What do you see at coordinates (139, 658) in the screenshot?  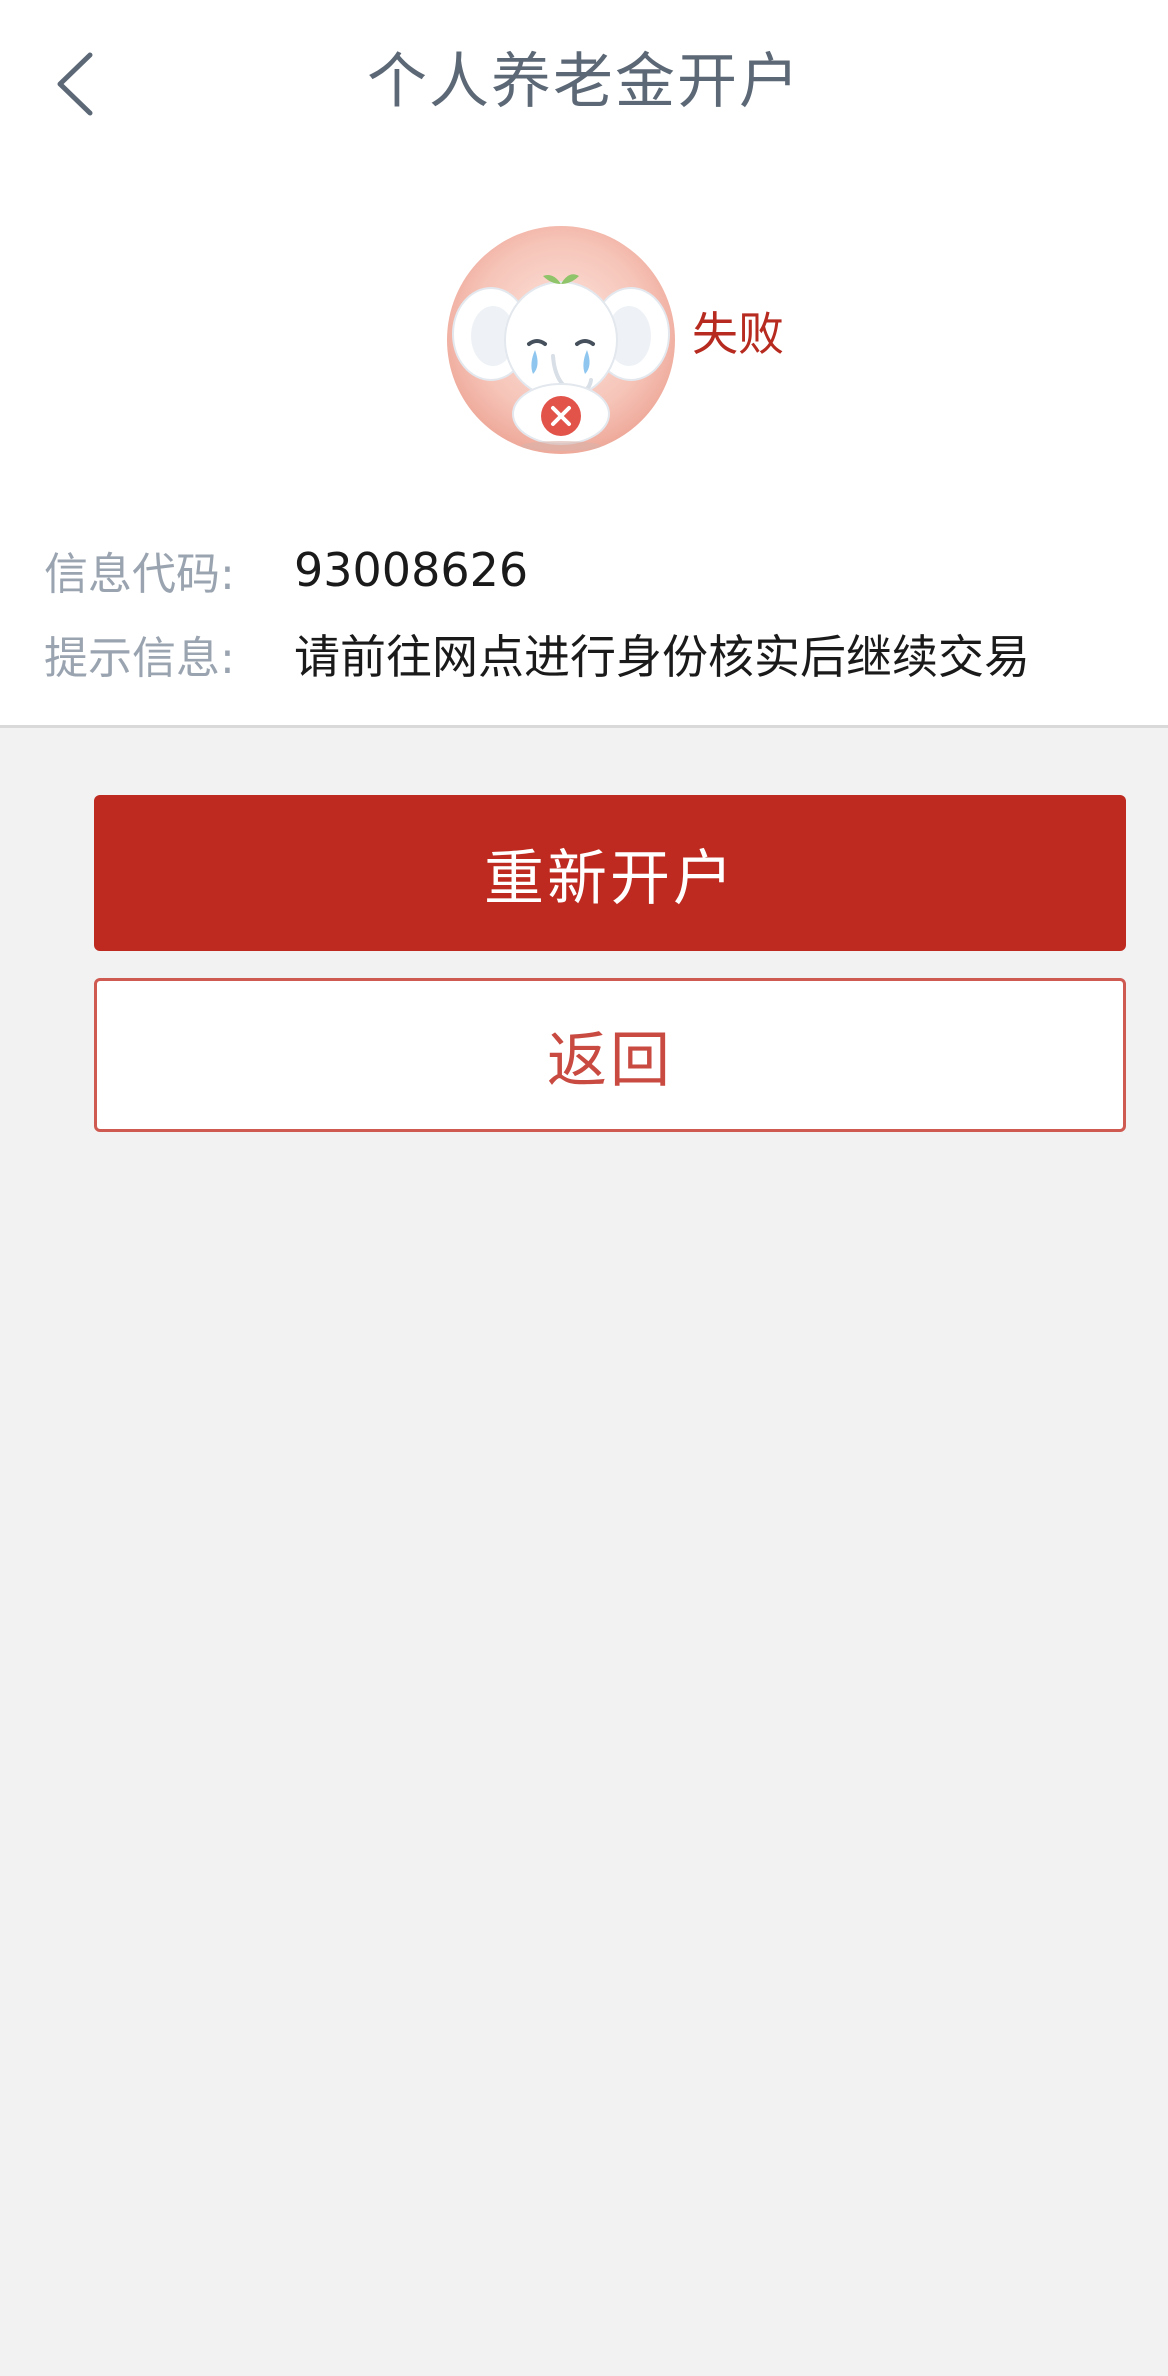 I see `info-hint-label: 提示信息:` at bounding box center [139, 658].